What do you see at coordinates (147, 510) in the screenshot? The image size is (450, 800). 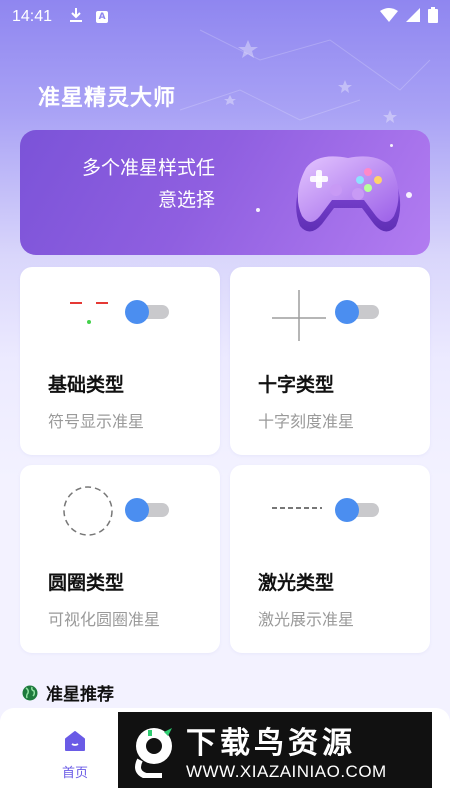 I see `circle-type-toggle` at bounding box center [147, 510].